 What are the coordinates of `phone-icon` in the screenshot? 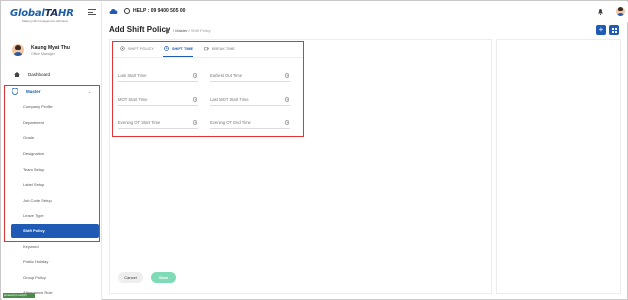 It's located at (127, 11).